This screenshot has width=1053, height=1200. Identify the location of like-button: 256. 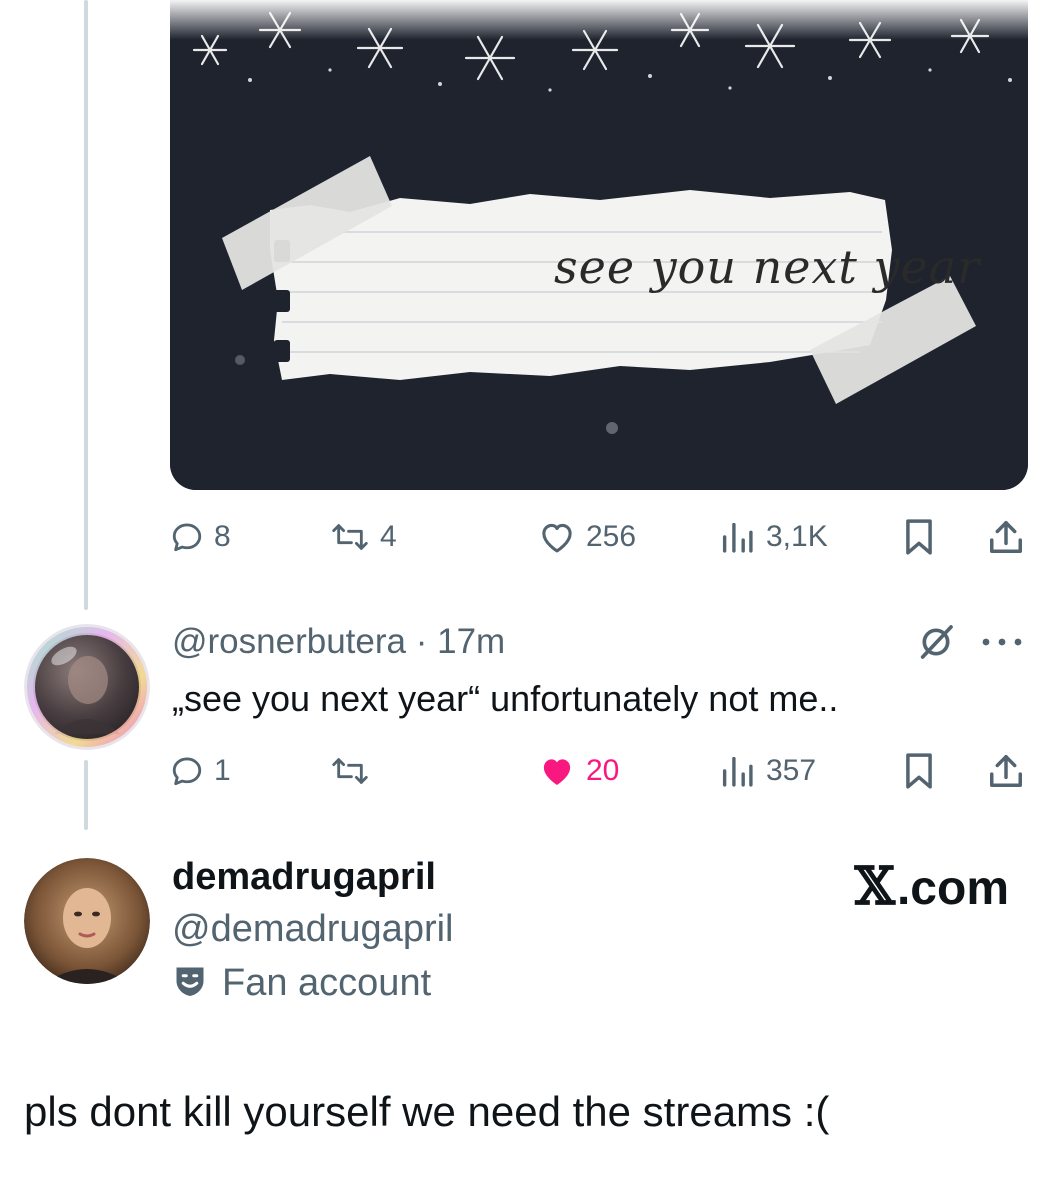
(587, 537).